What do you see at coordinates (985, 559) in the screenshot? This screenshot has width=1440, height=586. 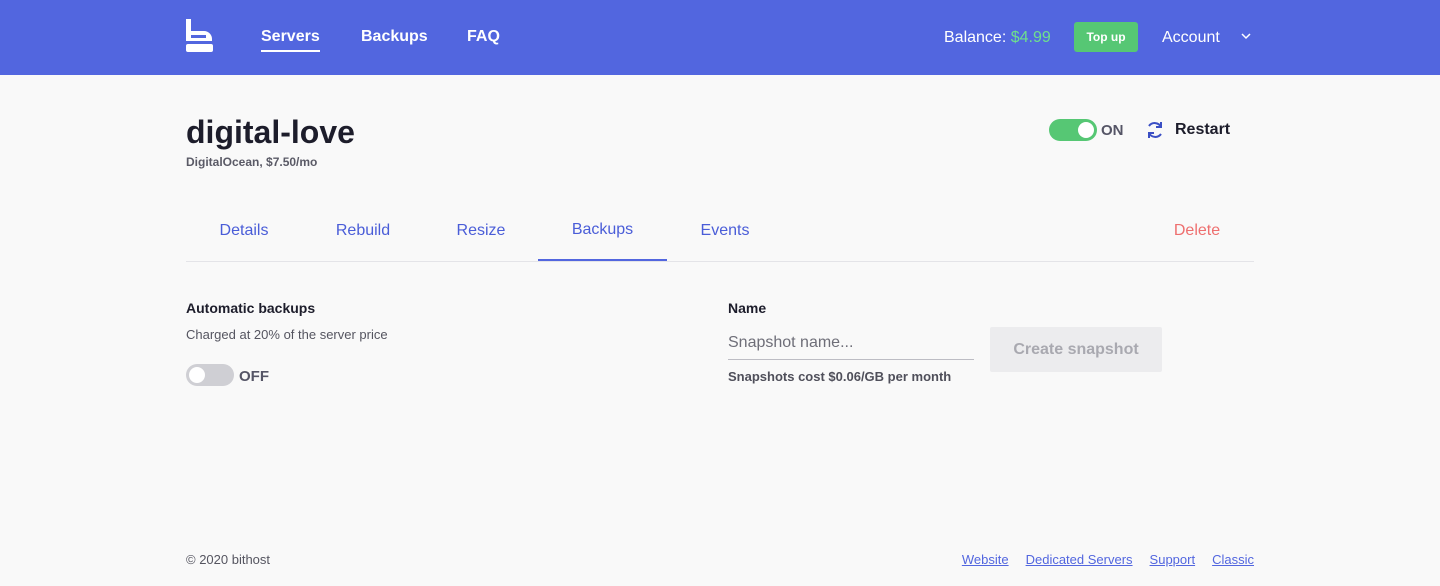 I see `footer-link-website: Website` at bounding box center [985, 559].